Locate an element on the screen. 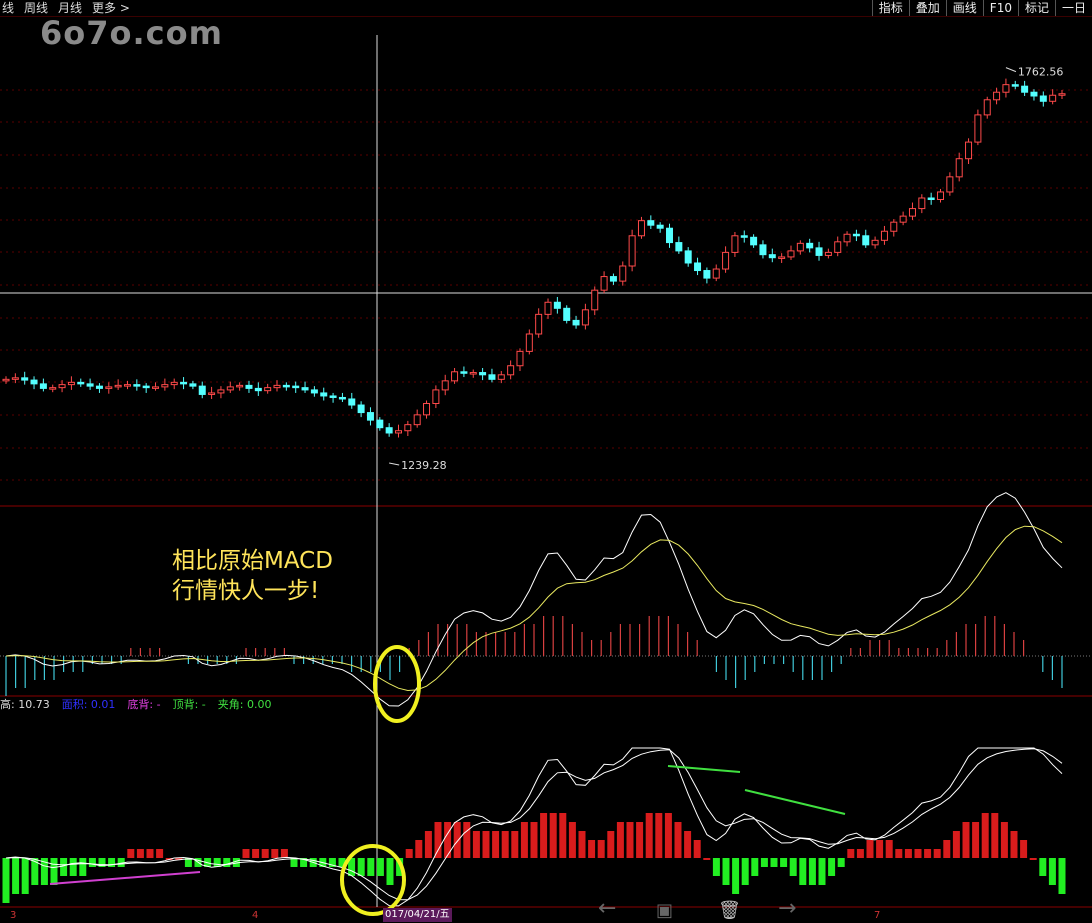 The width and height of the screenshot is (1092, 923). tool-button-4: 标记 is located at coordinates (1036, 8).